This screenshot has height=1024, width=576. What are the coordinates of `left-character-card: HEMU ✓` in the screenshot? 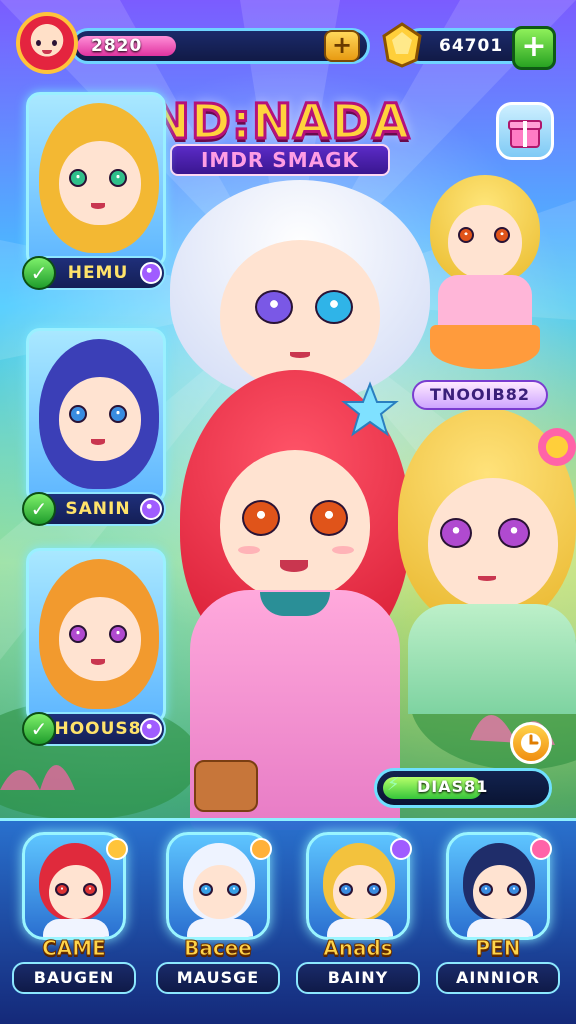 It's located at (95, 192).